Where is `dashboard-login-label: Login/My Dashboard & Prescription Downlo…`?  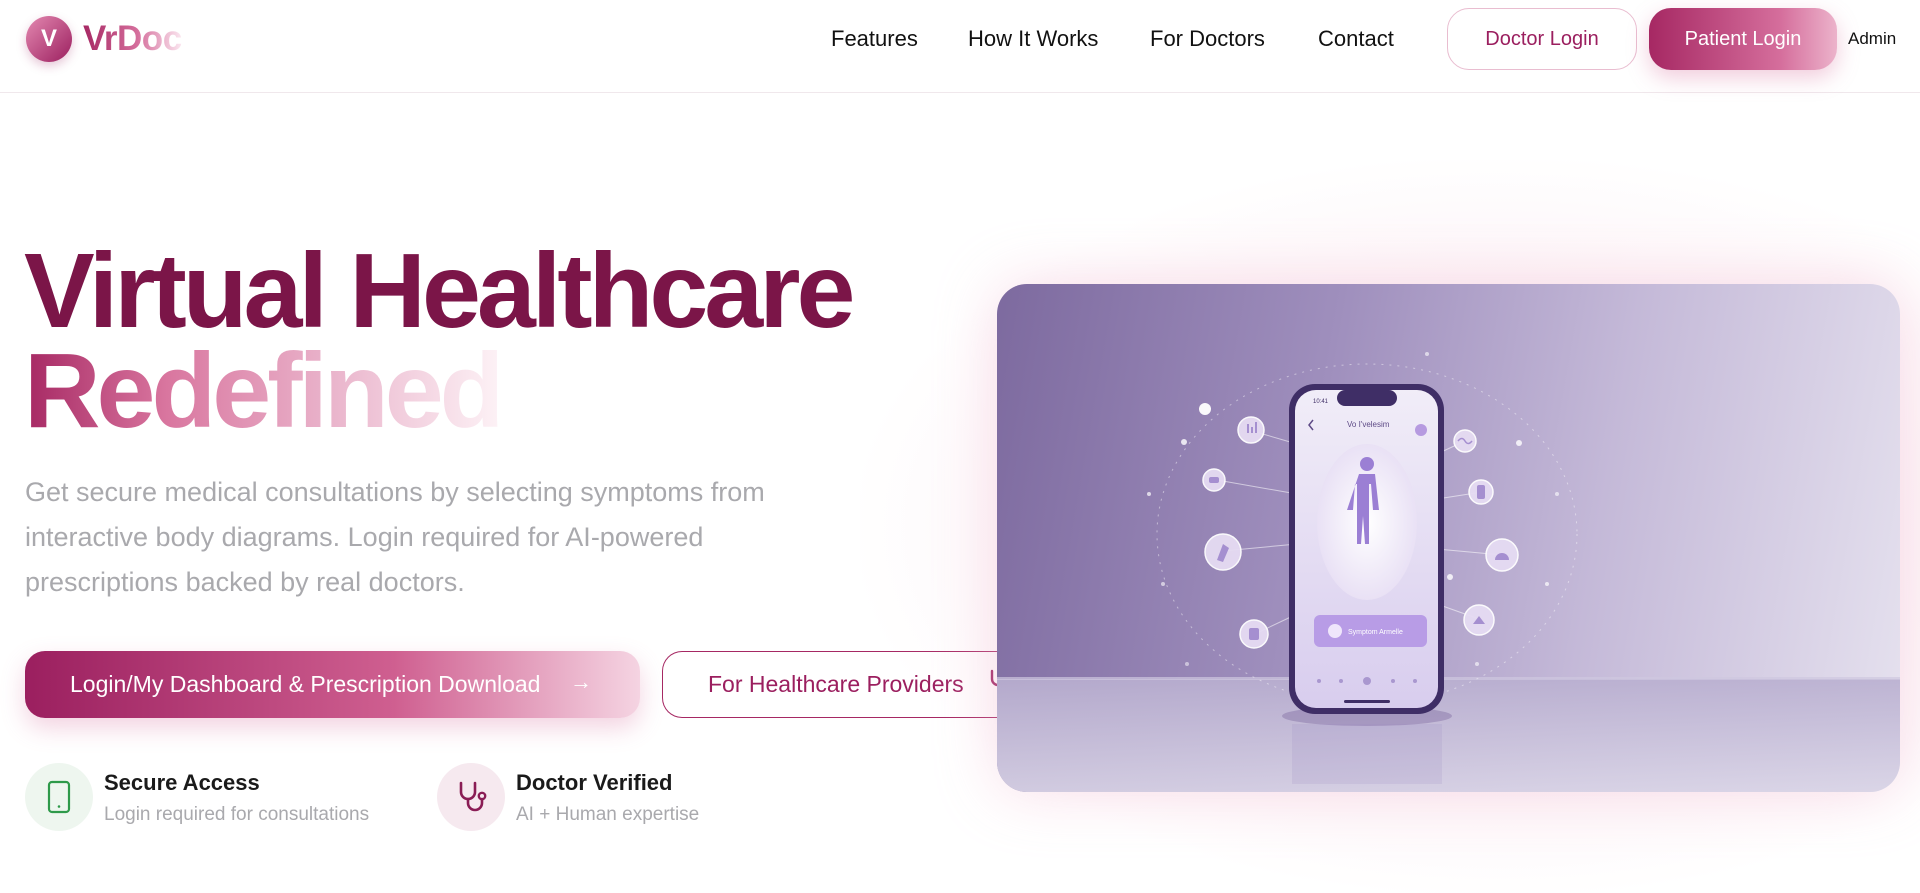
dashboard-login-label: Login/My Dashboard & Prescription Downlo… is located at coordinates (305, 684).